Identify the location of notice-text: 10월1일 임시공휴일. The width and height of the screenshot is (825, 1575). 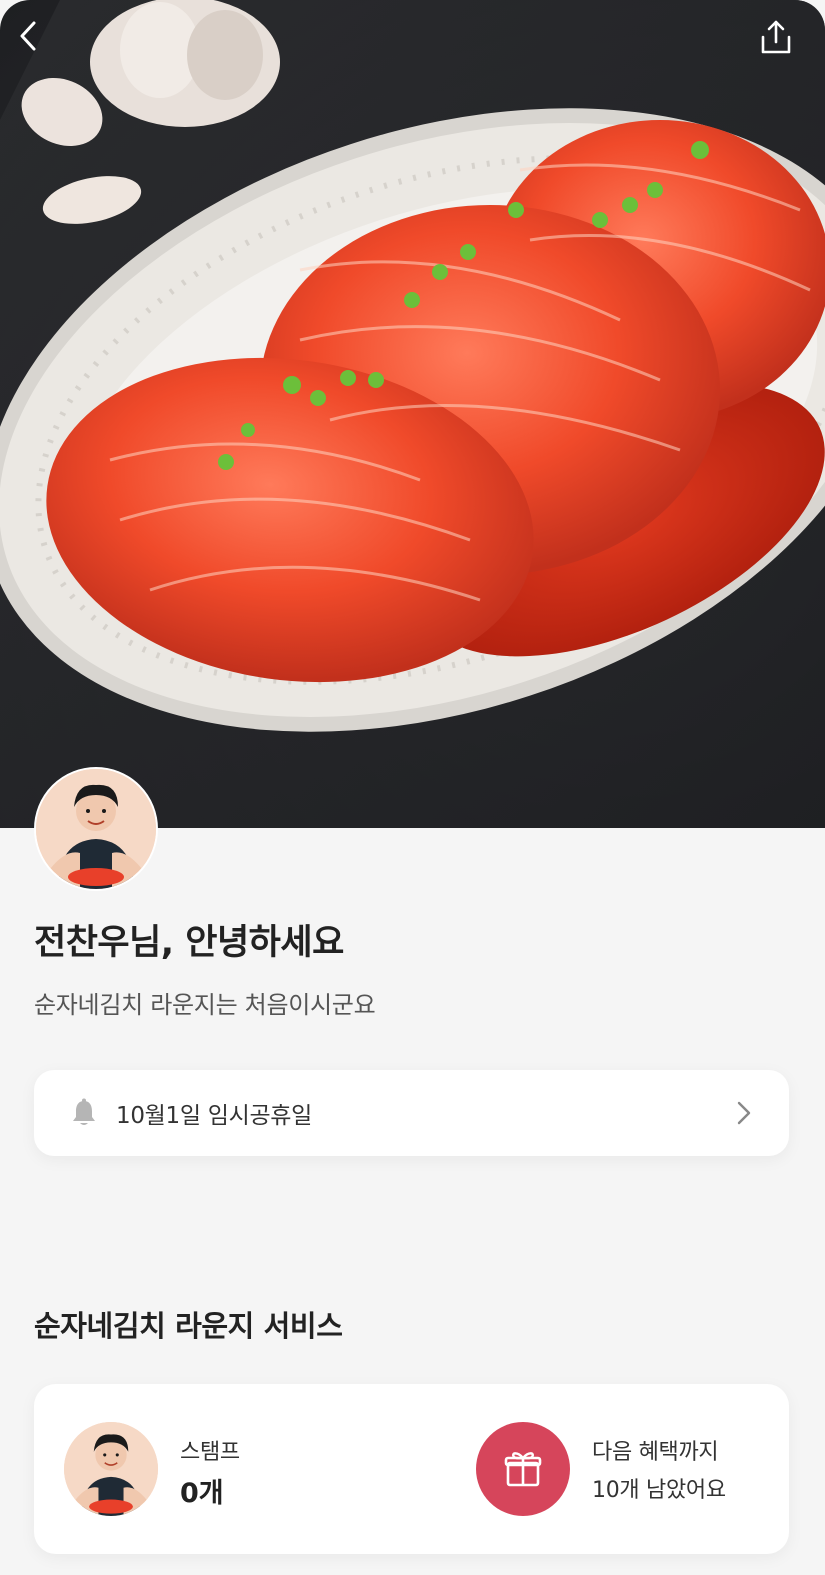
(214, 1116).